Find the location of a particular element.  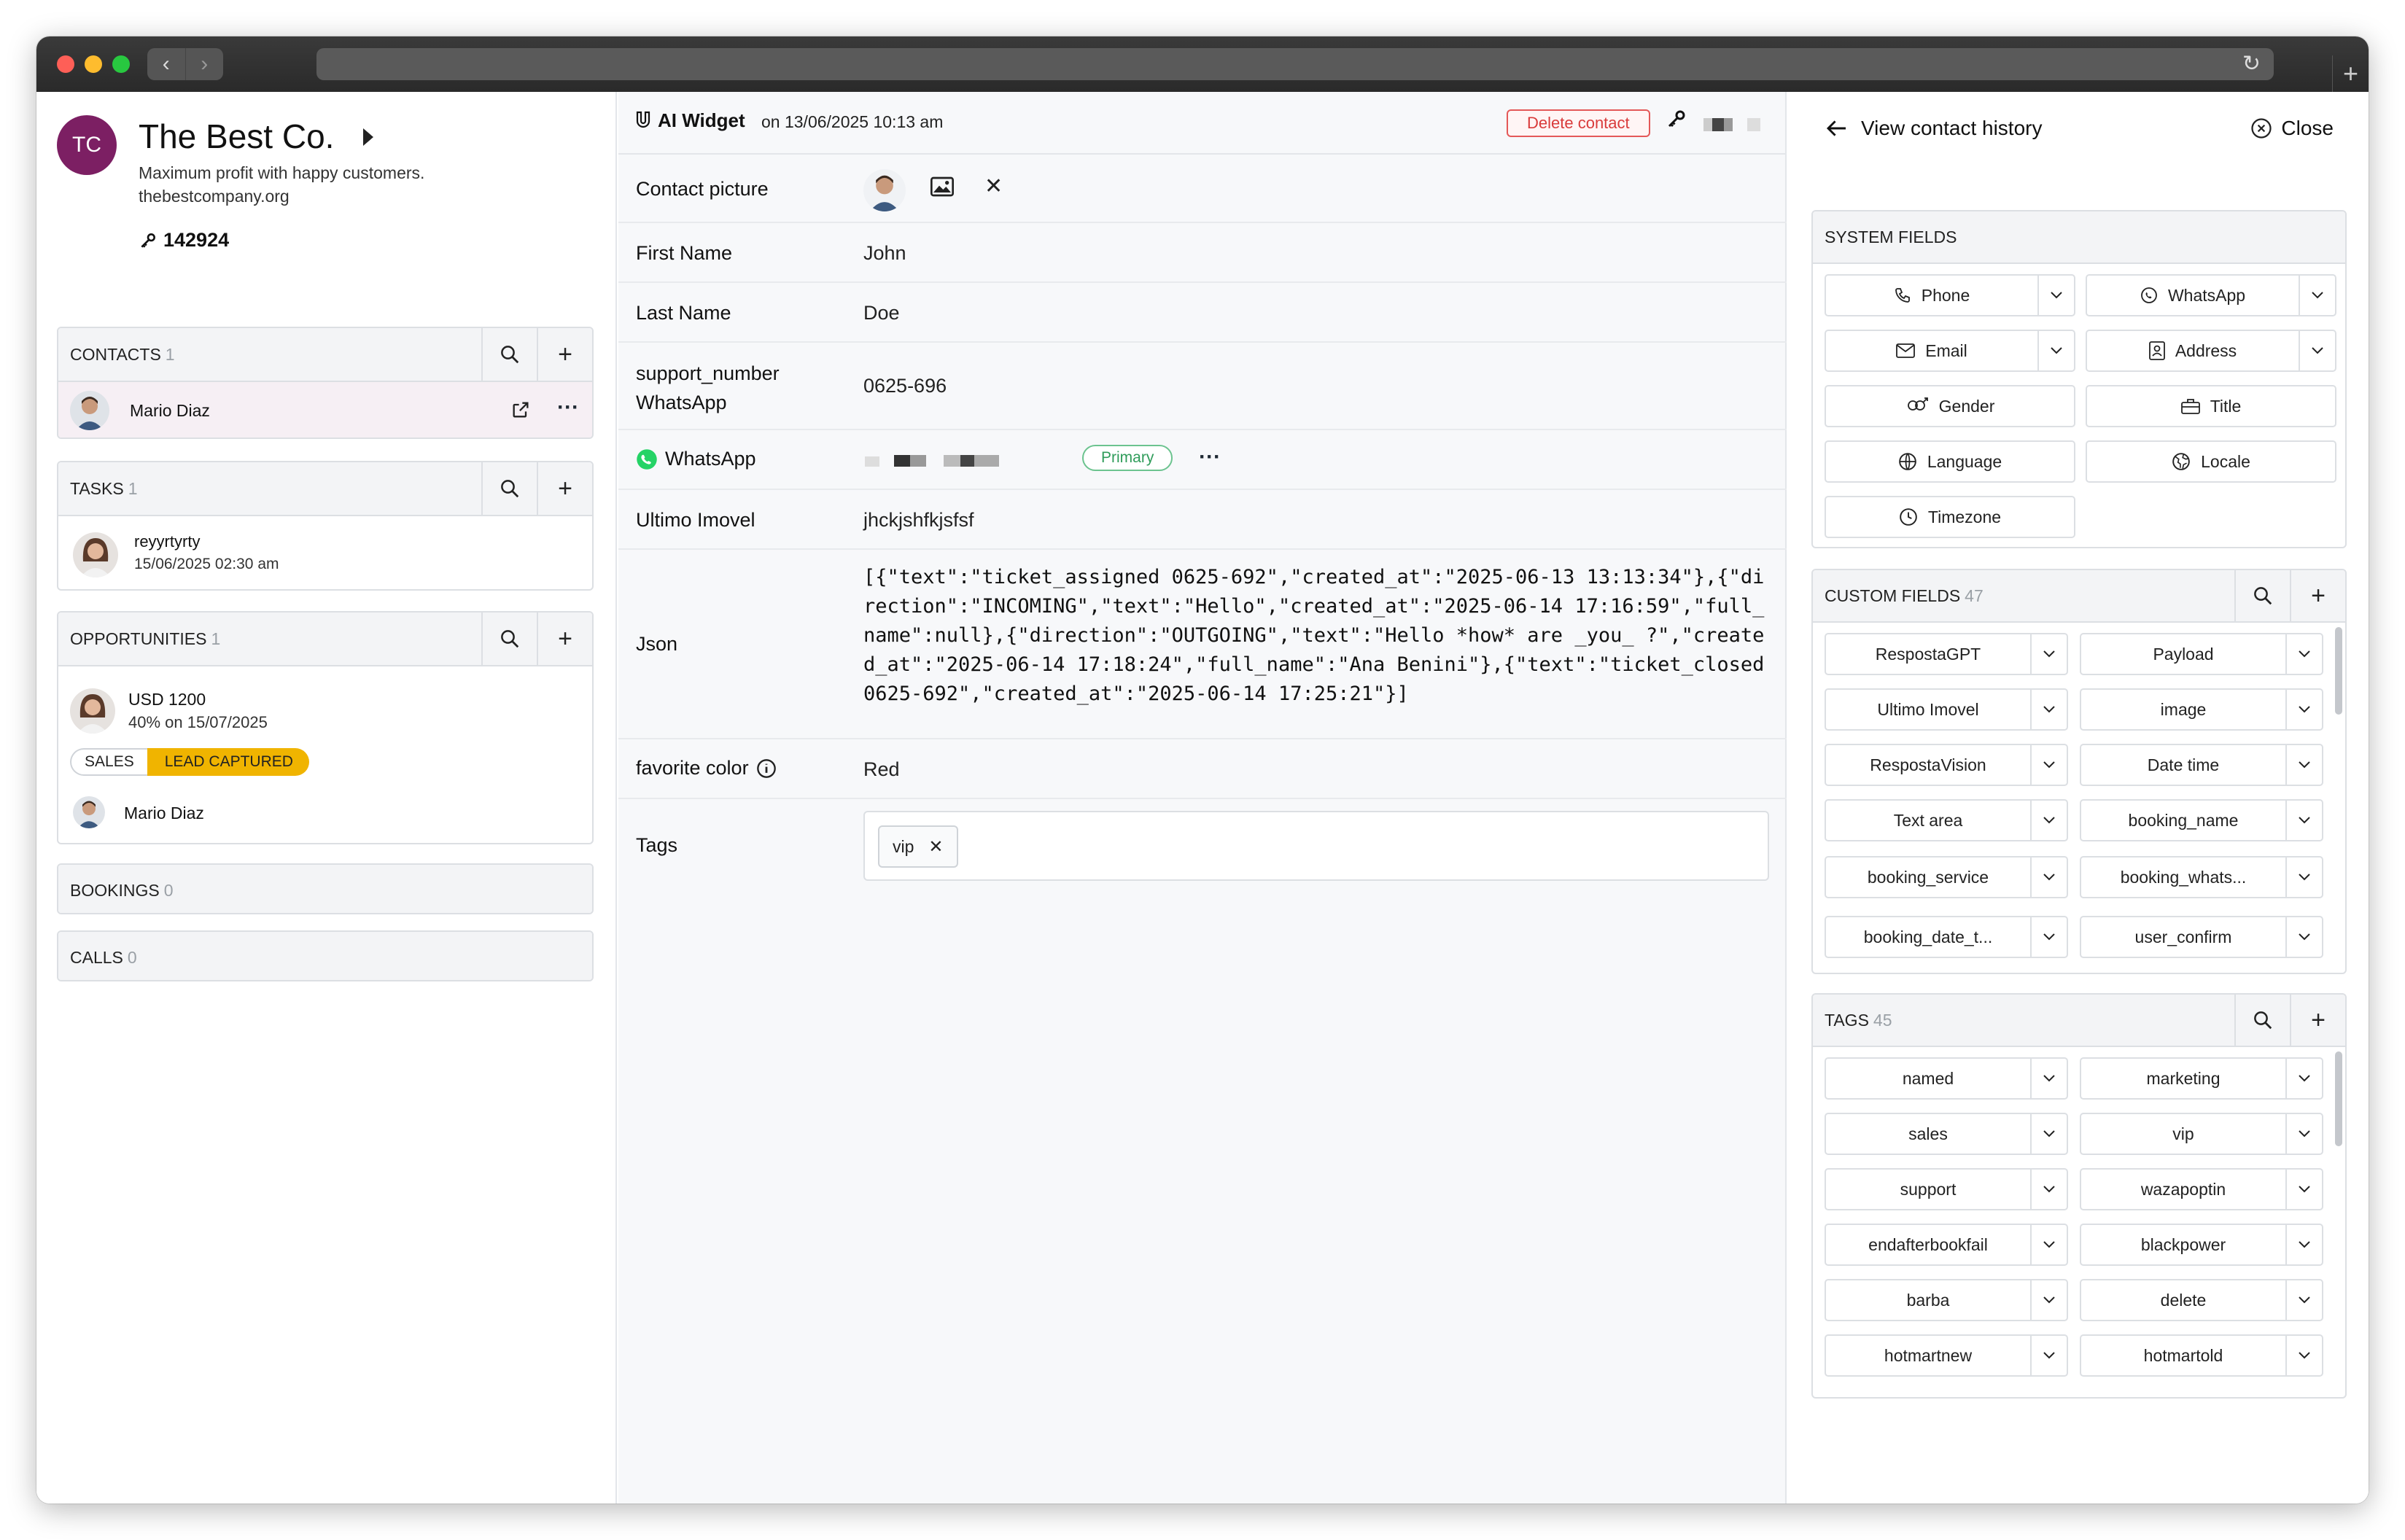

tag-field-chip: barba is located at coordinates (1946, 1300).